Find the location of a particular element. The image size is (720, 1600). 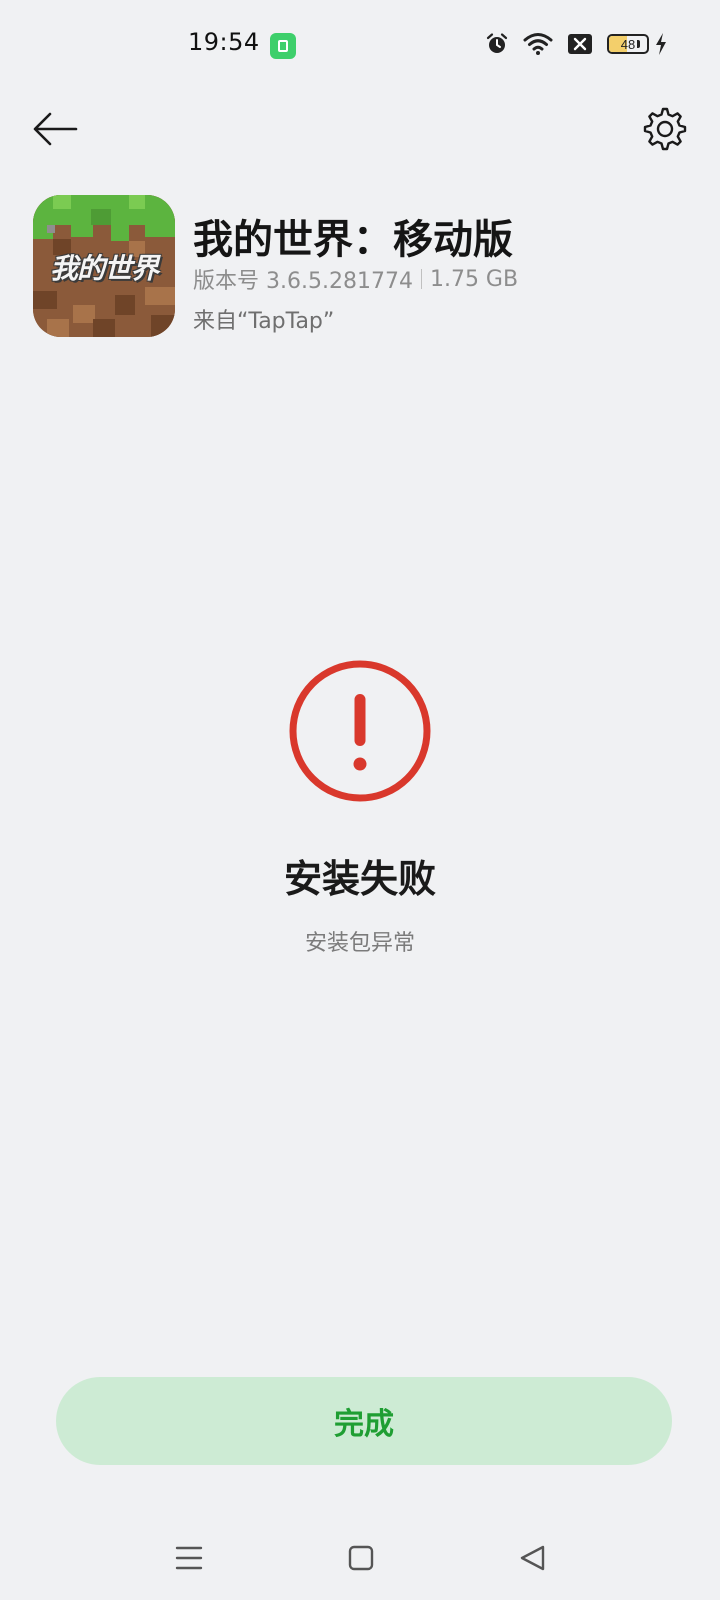

app-name: 我的世界：移动版 is located at coordinates (353, 240).